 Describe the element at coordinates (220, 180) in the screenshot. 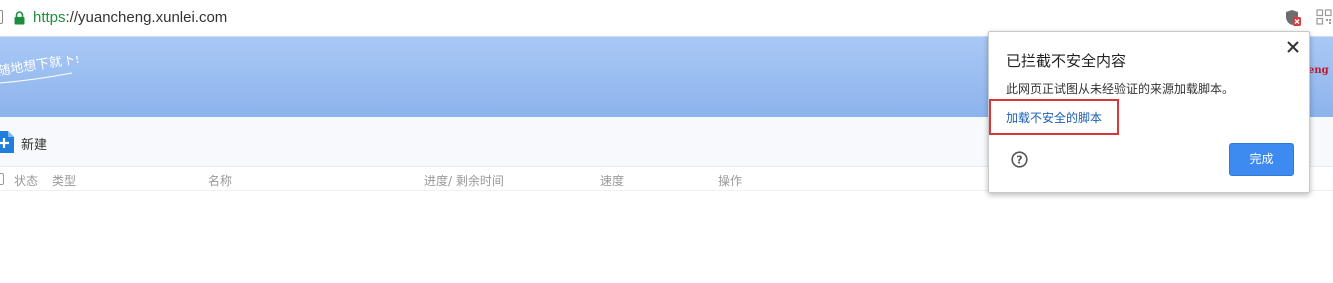

I see `column-name: 名称` at that location.